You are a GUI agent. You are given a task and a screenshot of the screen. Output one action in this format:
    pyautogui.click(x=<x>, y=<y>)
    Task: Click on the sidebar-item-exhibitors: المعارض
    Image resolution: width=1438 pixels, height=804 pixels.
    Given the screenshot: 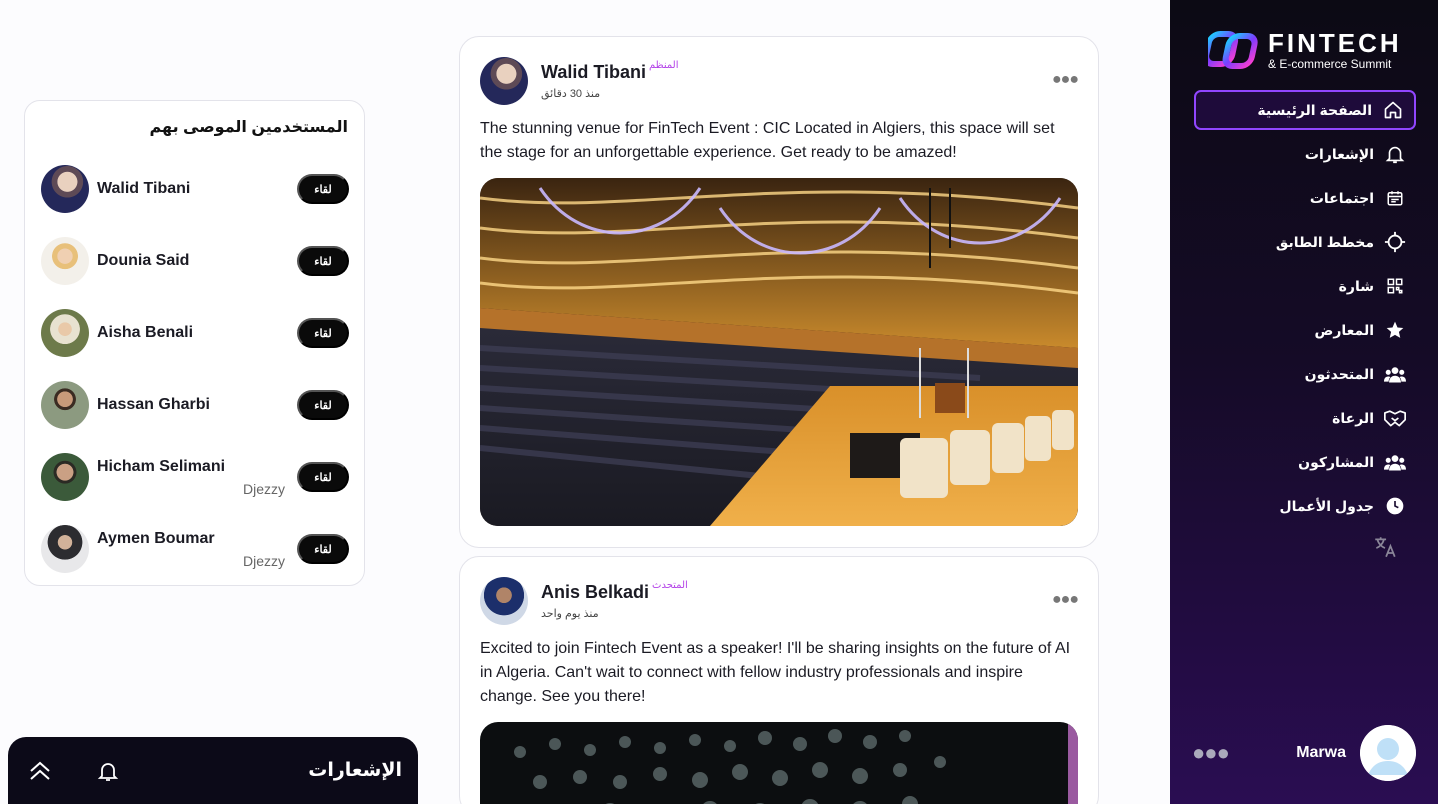 What is the action you would take?
    pyautogui.click(x=1305, y=330)
    